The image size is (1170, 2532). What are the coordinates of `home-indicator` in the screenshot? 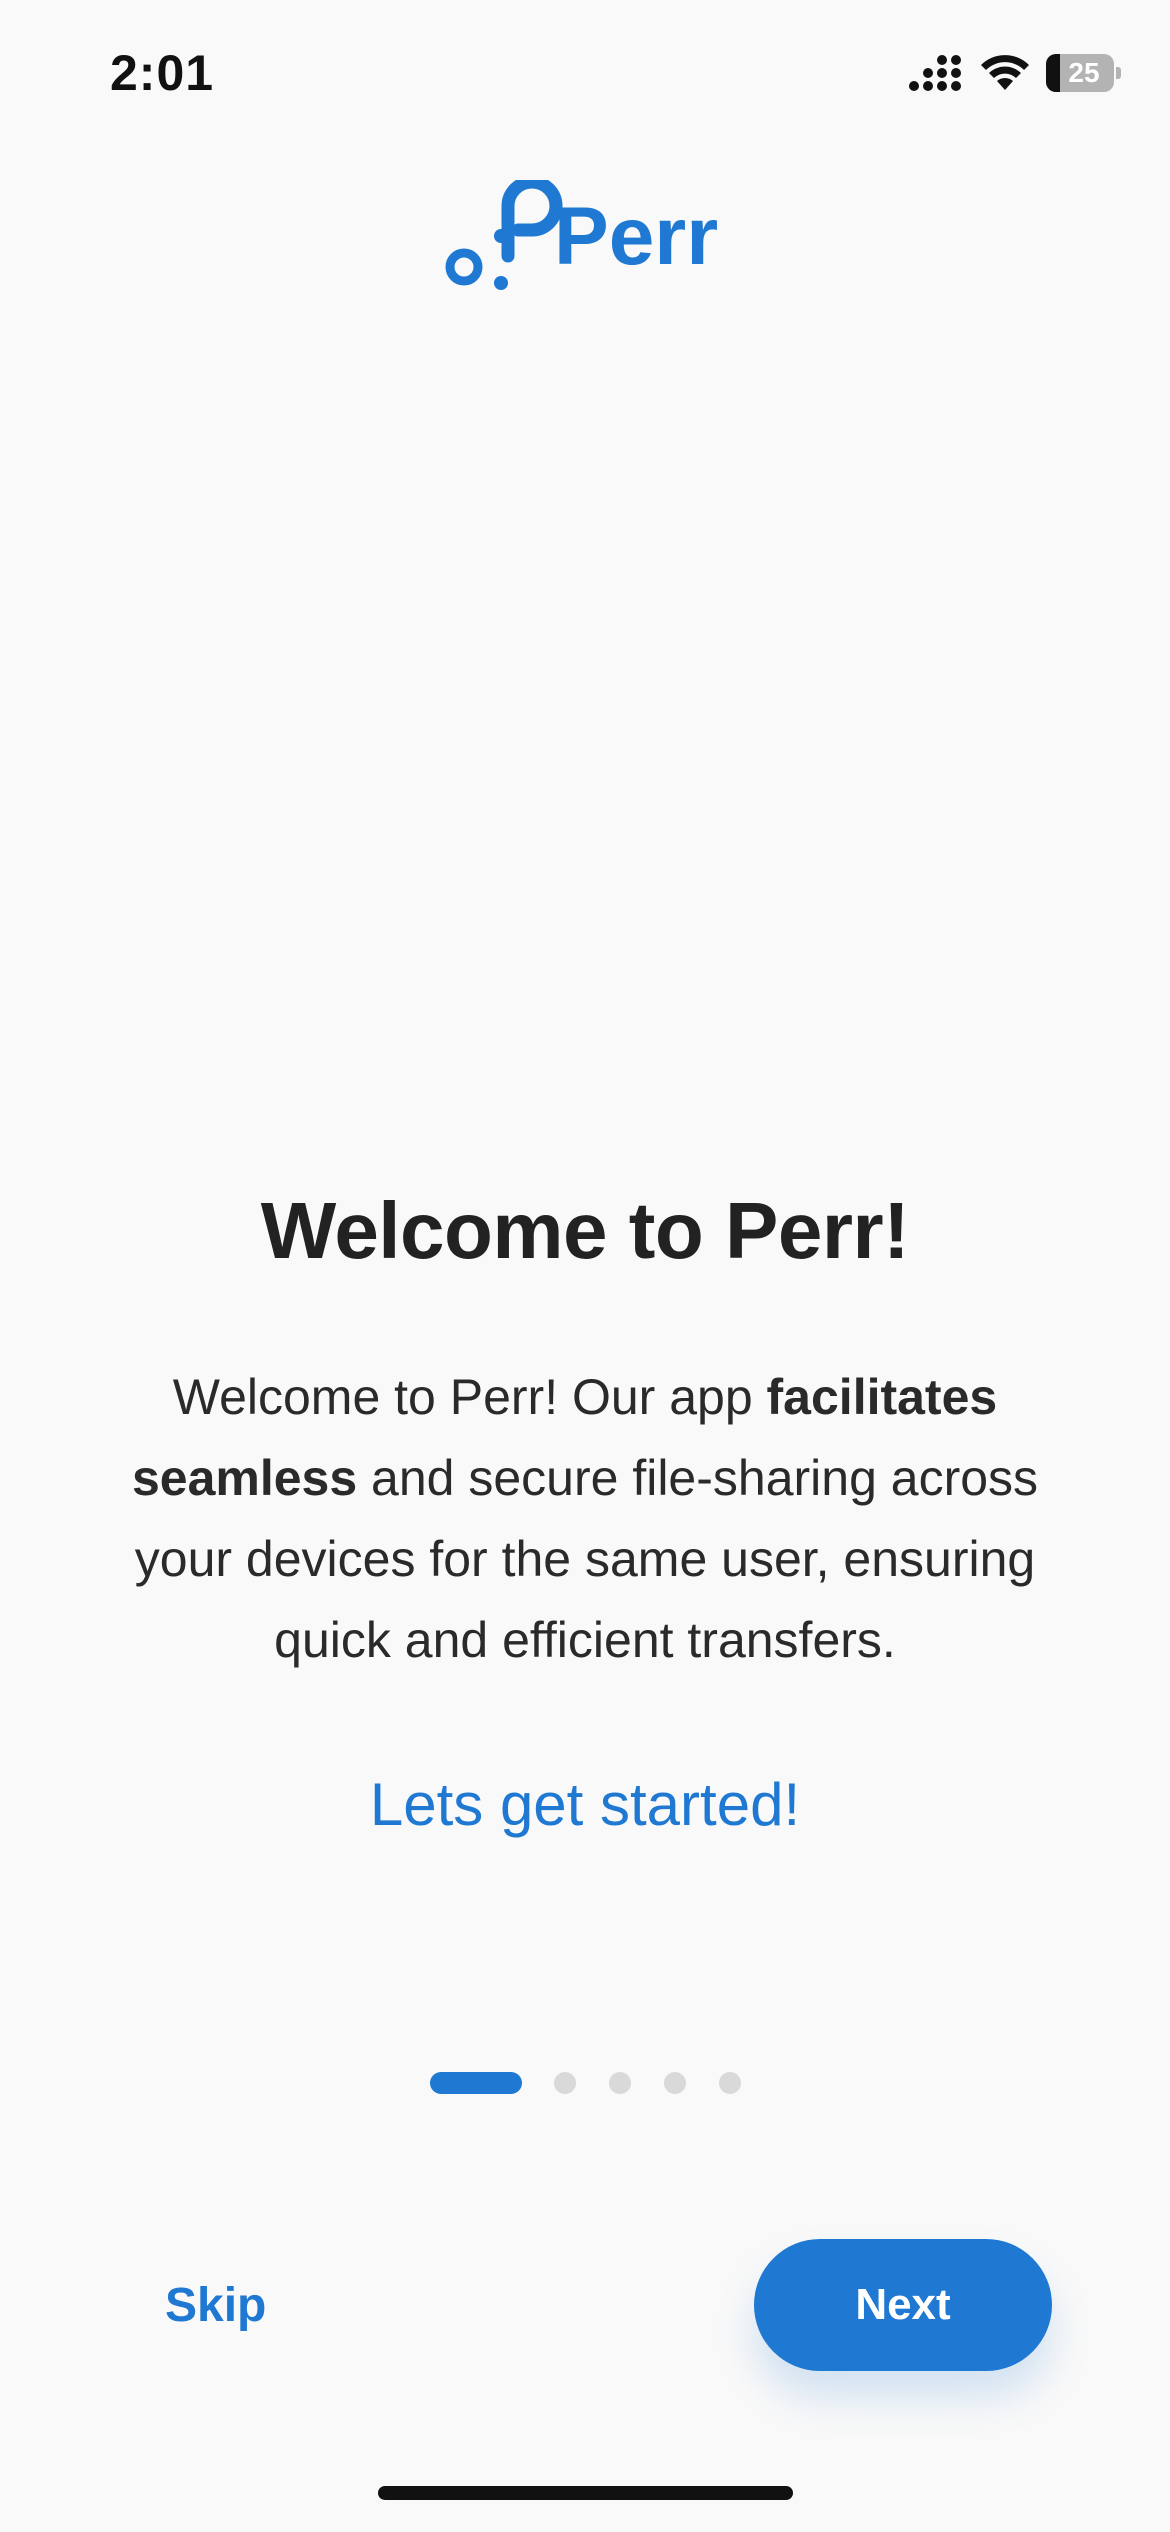 It's located at (585, 2493).